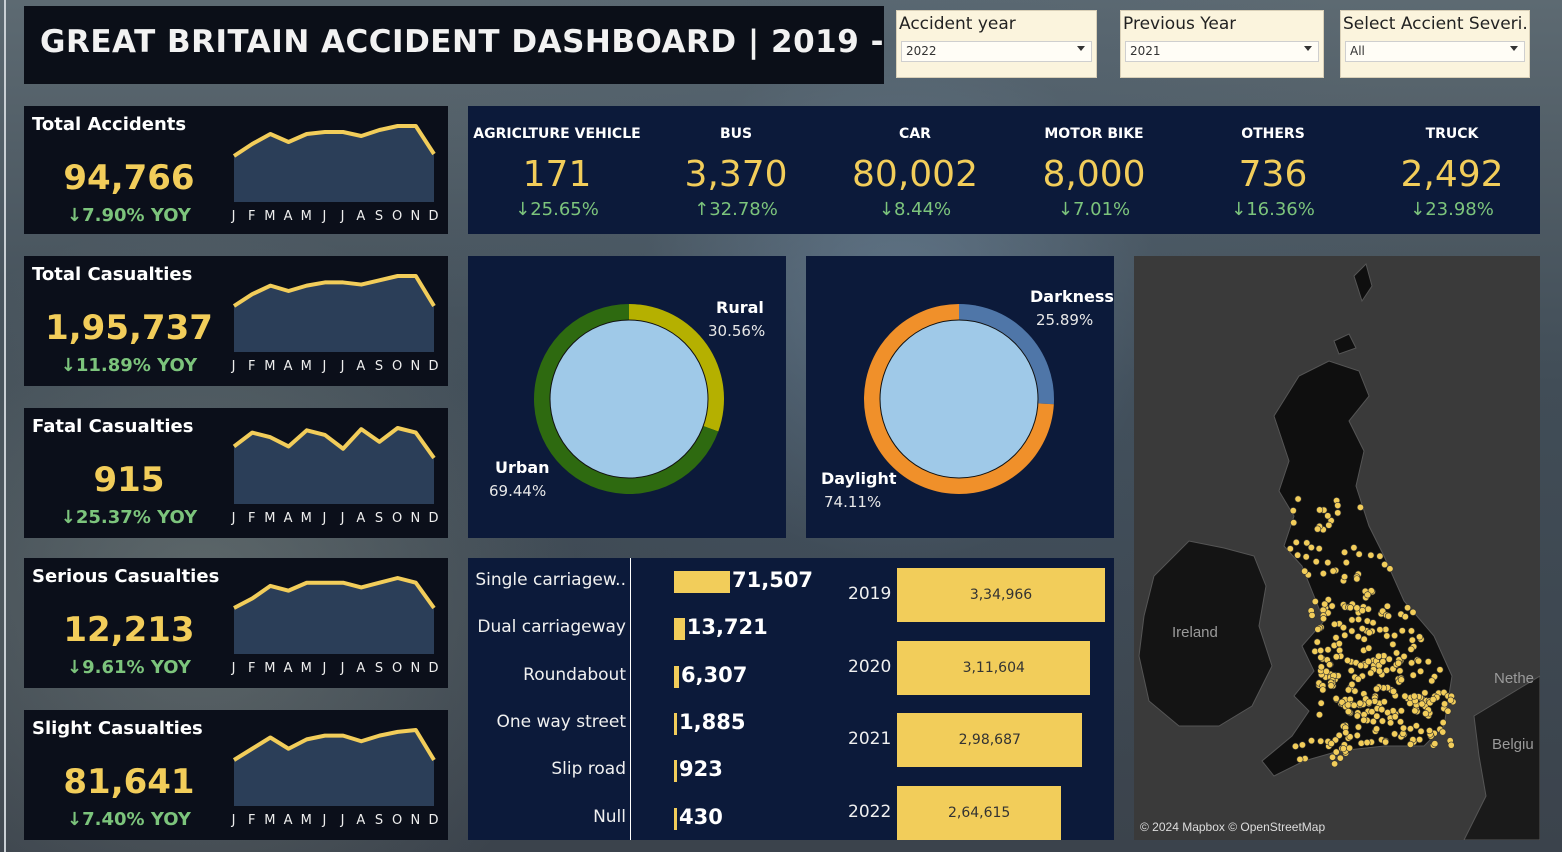 The width and height of the screenshot is (1562, 852). What do you see at coordinates (1435, 51) in the screenshot?
I see `severity-select: All` at bounding box center [1435, 51].